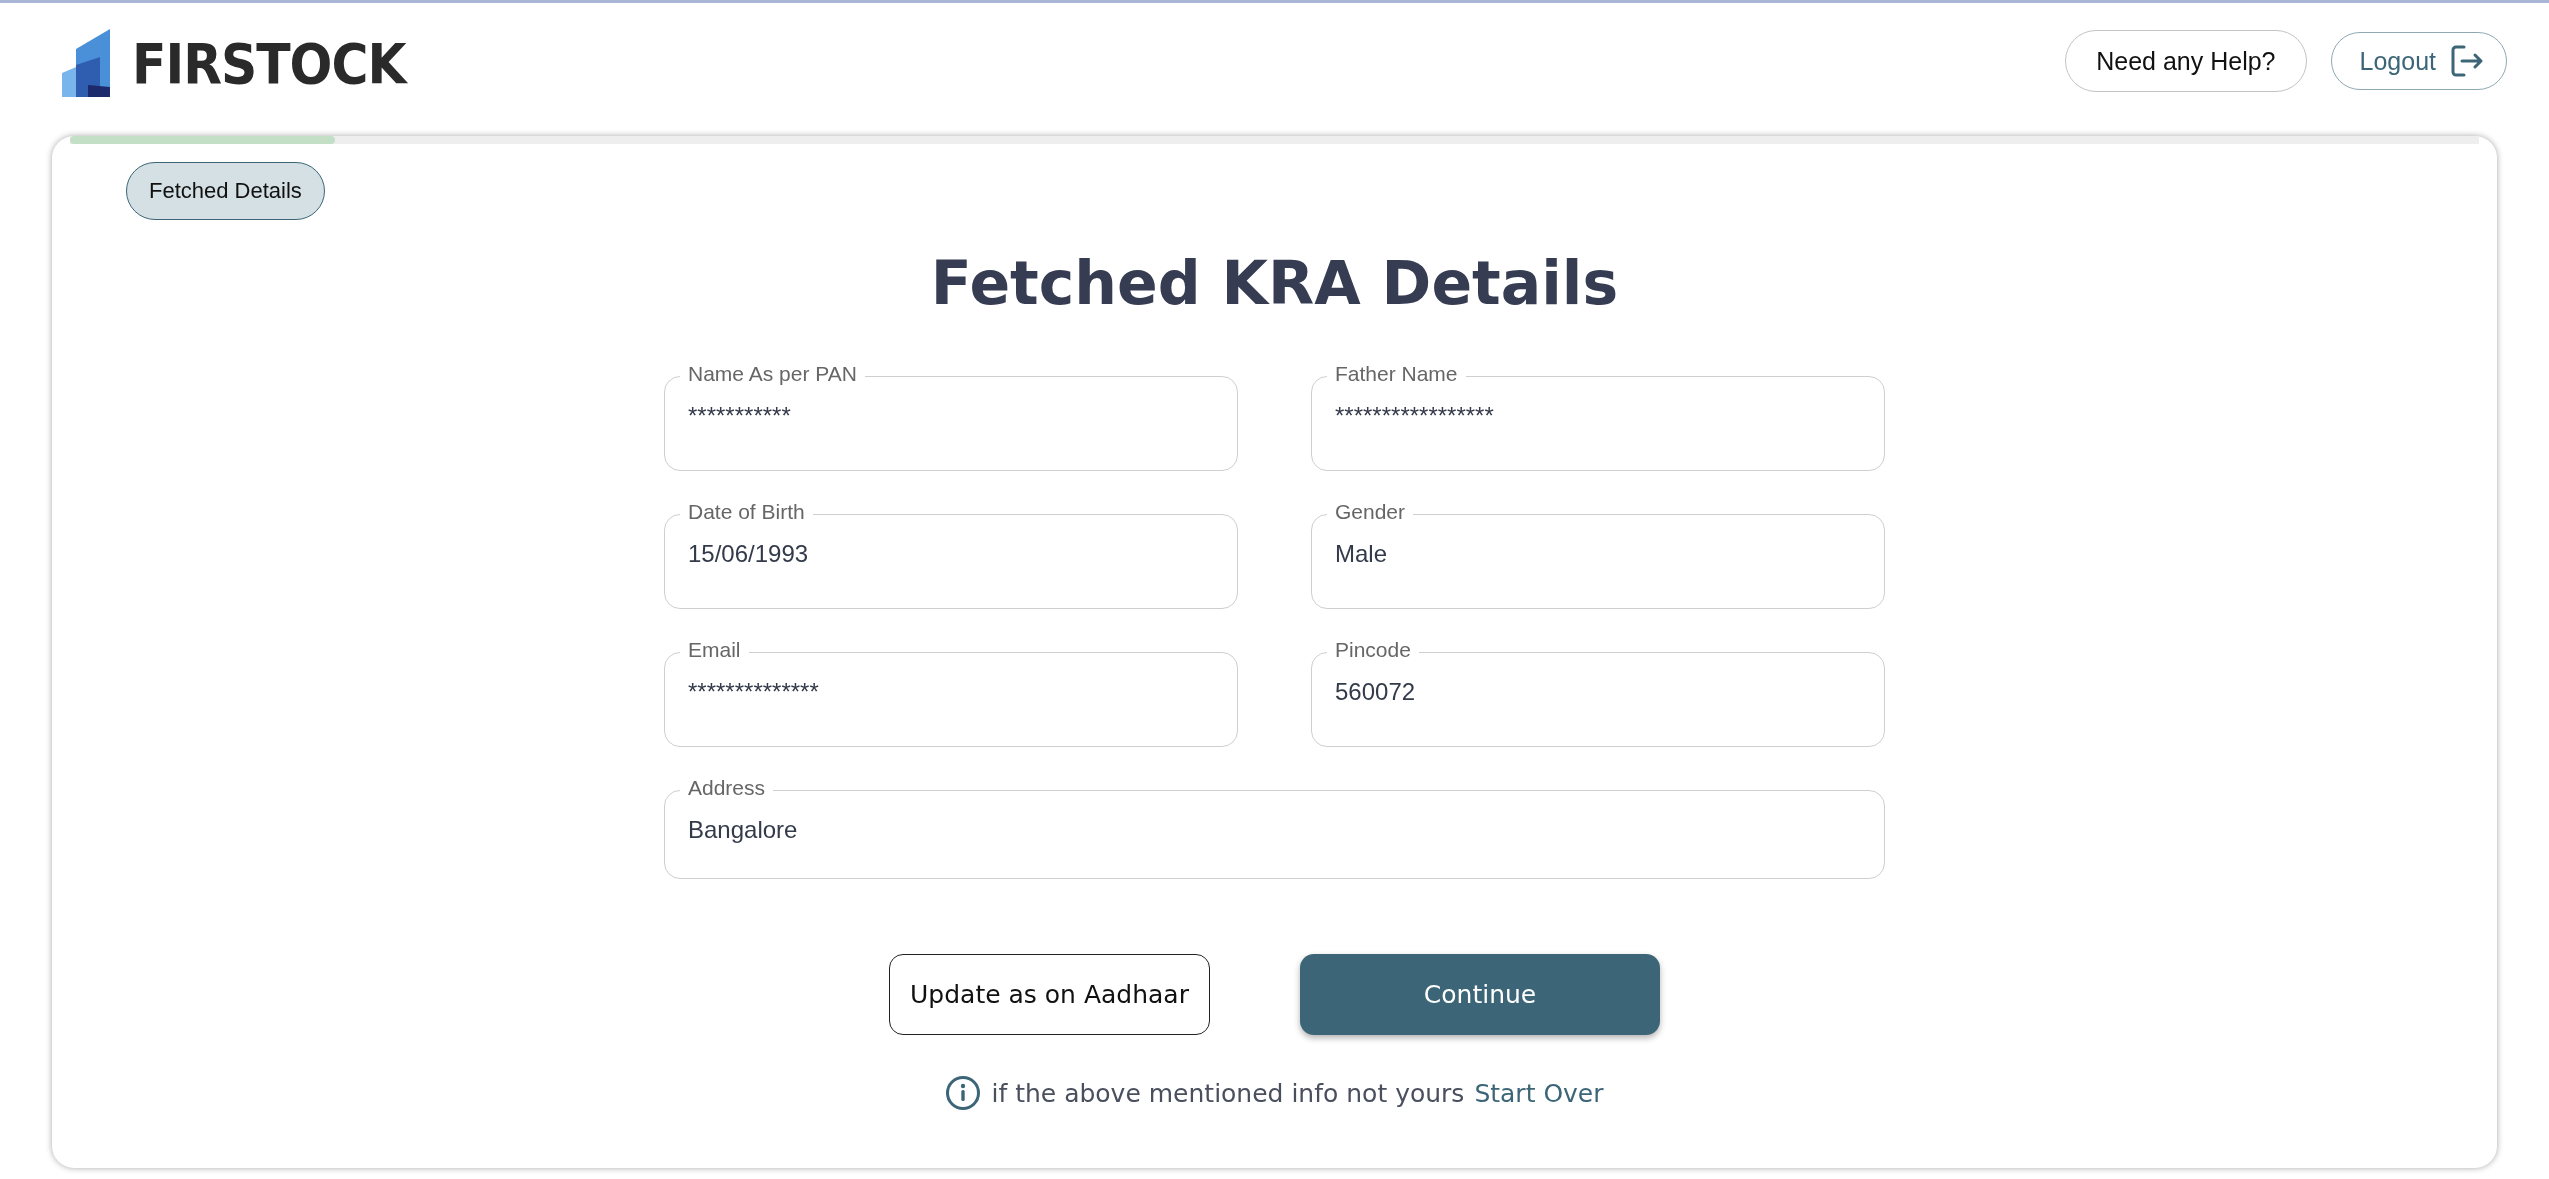 The height and width of the screenshot is (1179, 2549). What do you see at coordinates (1049, 994) in the screenshot?
I see `update-button: Update as on Aadhaar` at bounding box center [1049, 994].